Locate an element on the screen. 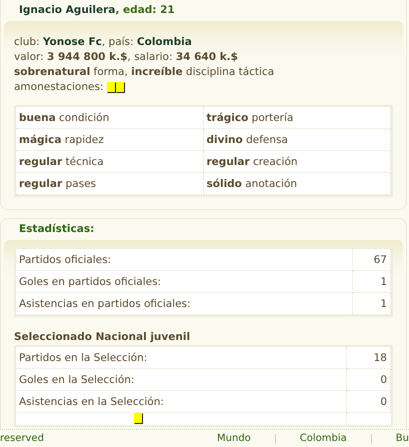  skill-cell: regular pases is located at coordinates (110, 184).